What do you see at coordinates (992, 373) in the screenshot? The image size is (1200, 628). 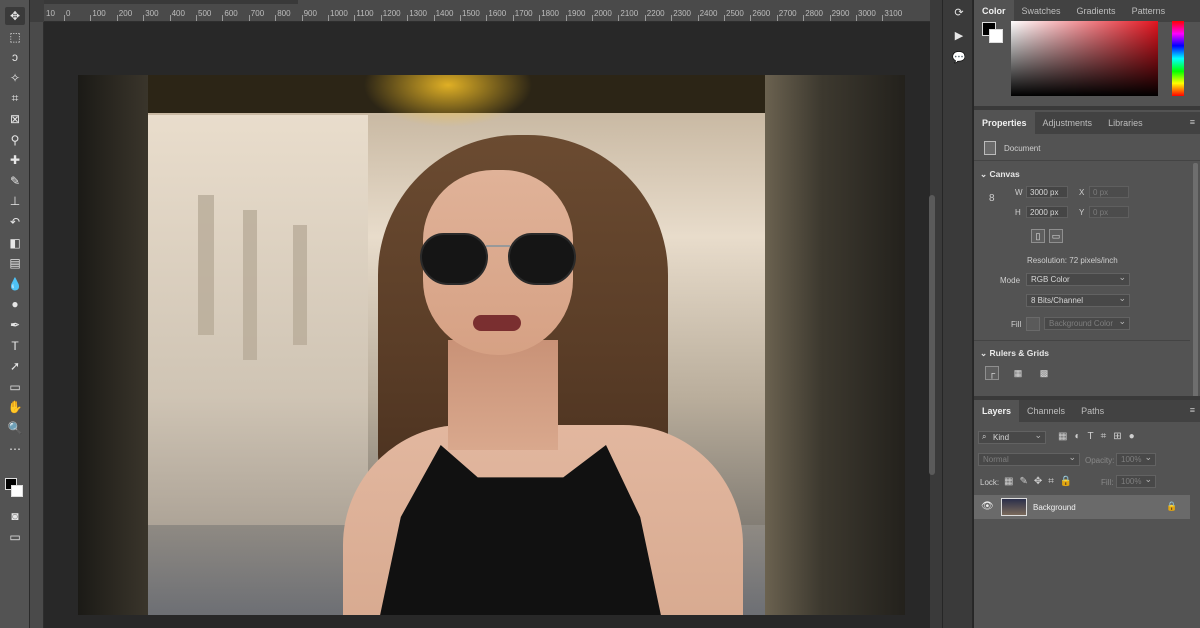 I see `rulers-icon: ┌` at bounding box center [992, 373].